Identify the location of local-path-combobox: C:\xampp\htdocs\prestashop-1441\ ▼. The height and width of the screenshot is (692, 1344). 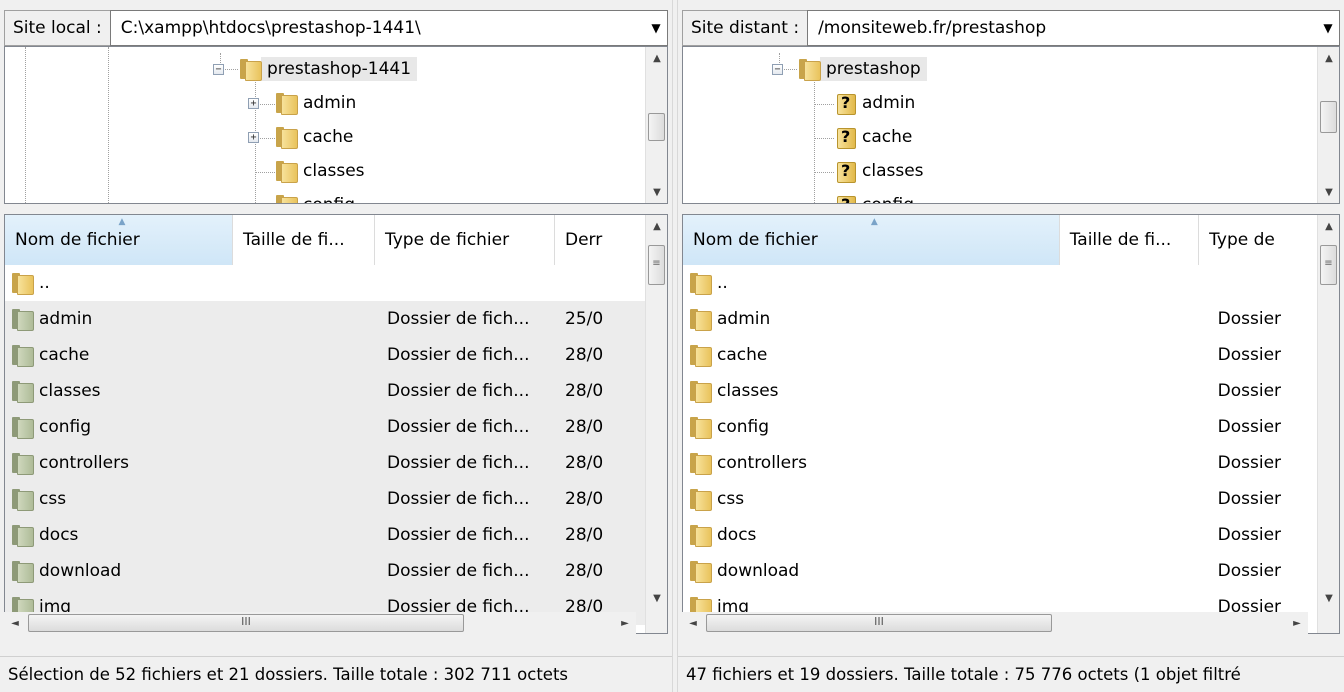
(388, 28).